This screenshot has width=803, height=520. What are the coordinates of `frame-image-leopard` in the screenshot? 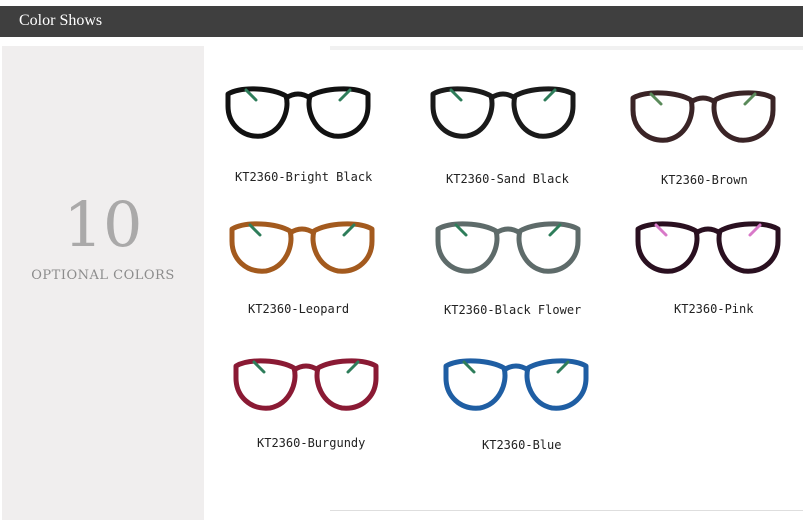 It's located at (302, 247).